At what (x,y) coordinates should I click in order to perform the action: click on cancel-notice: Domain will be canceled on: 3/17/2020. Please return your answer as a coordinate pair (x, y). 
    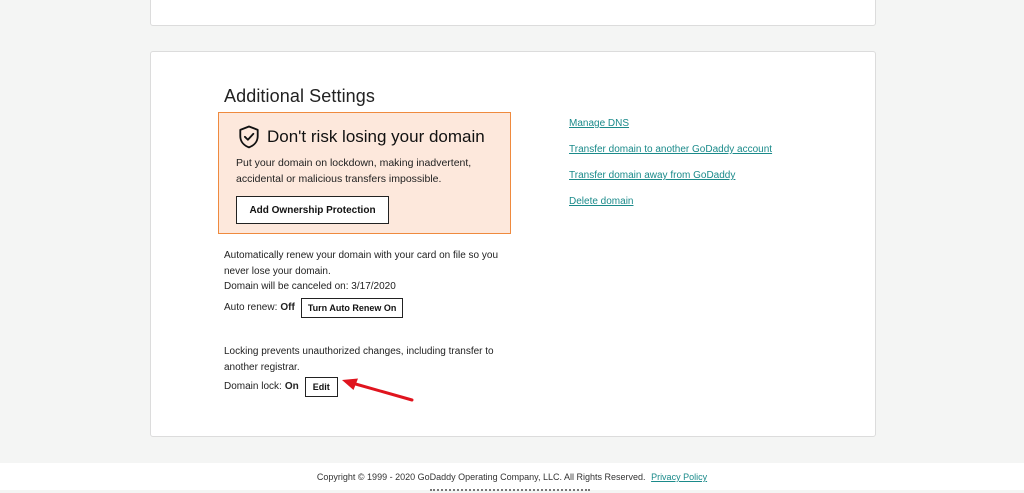
    Looking at the image, I should click on (310, 286).